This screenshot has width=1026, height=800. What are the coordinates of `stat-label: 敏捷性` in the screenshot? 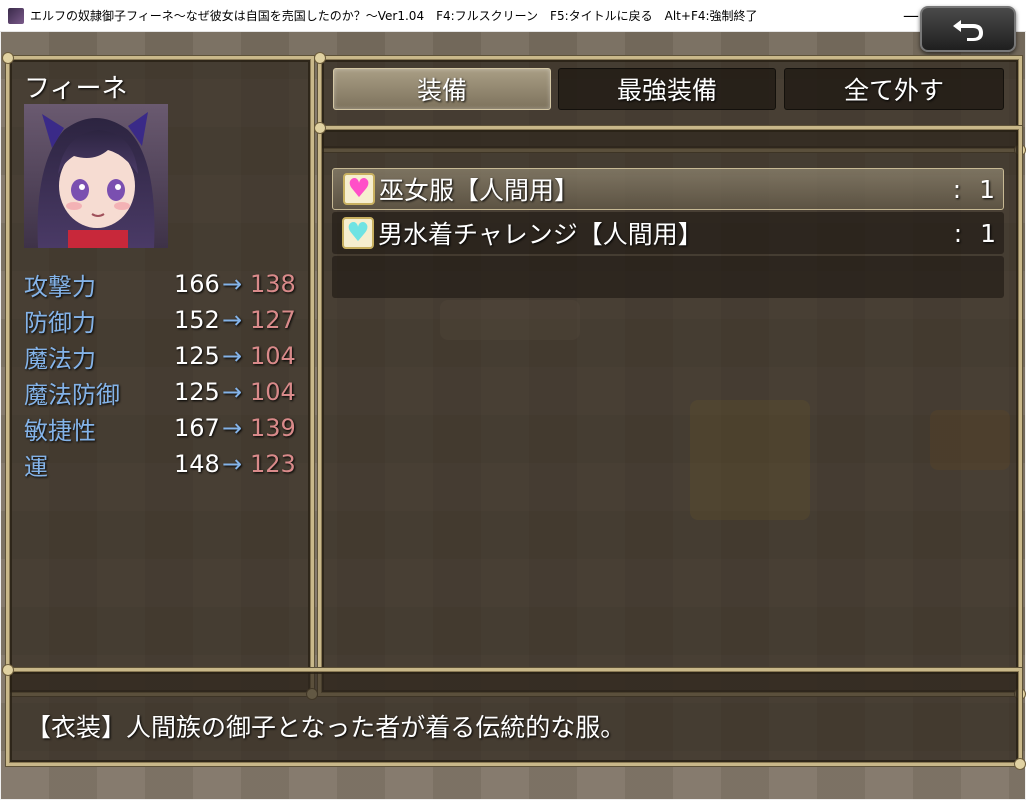 It's located at (60, 430).